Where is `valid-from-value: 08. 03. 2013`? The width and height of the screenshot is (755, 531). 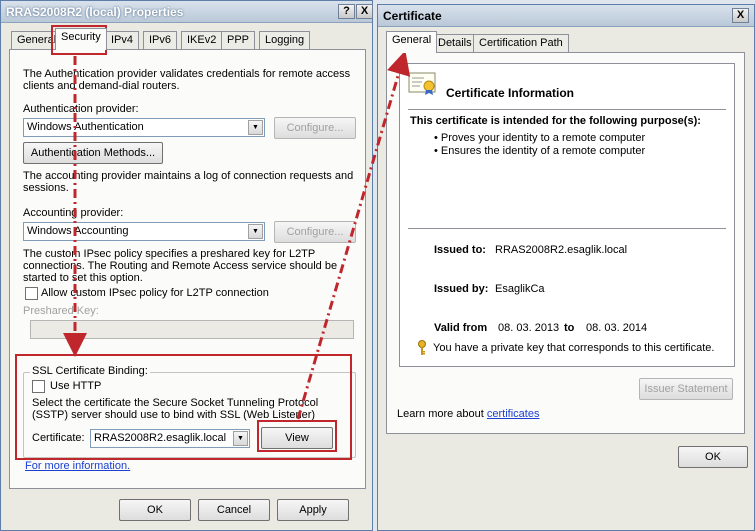
valid-from-value: 08. 03. 2013 is located at coordinates (529, 328).